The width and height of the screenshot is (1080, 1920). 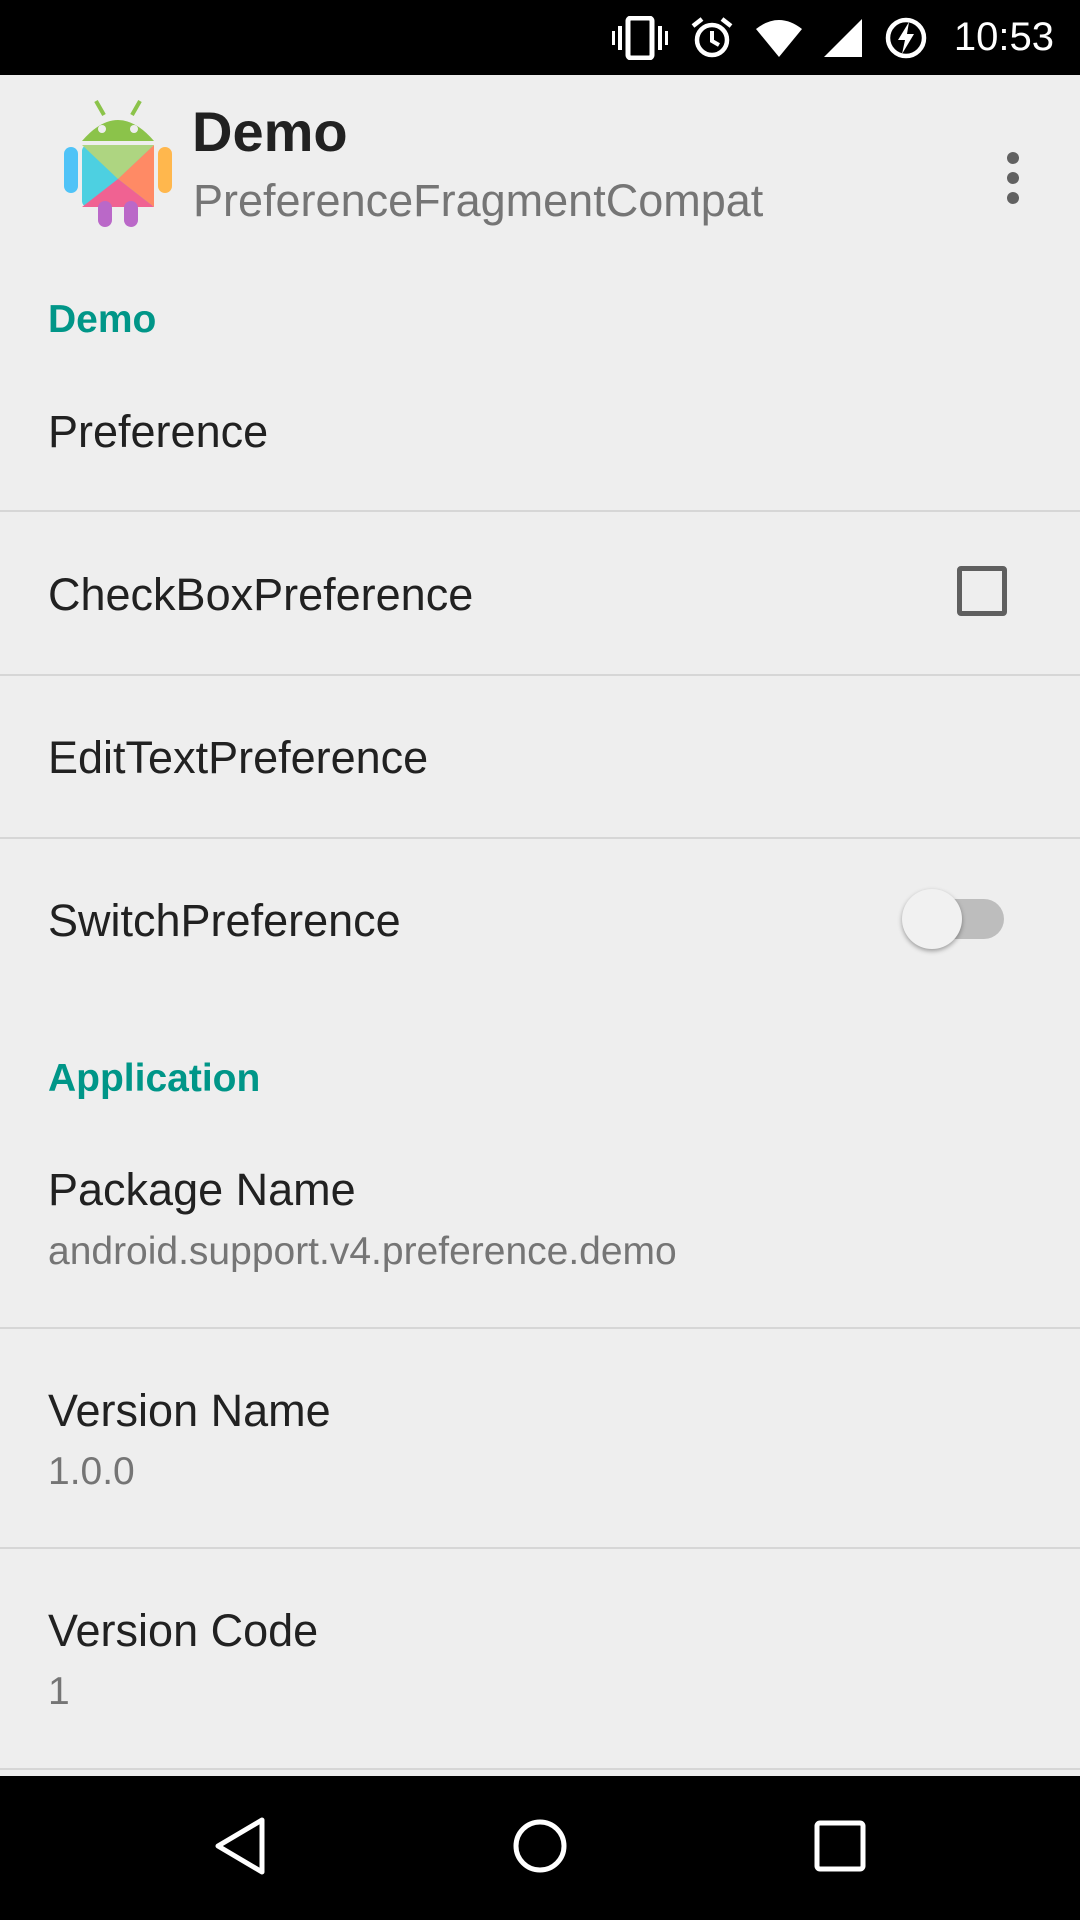 I want to click on back-button, so click(x=240, y=1848).